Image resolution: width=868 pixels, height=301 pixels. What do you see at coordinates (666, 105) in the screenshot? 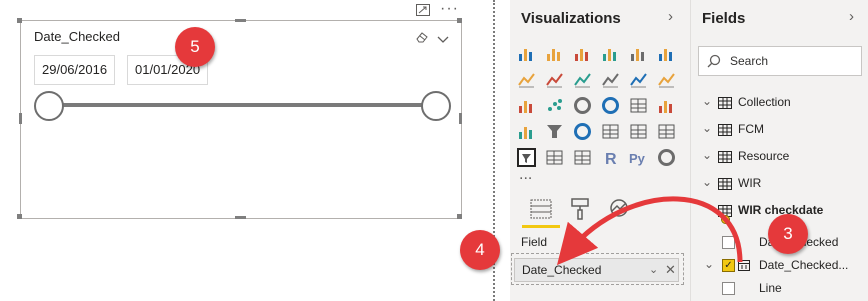
I see `map-icon` at bounding box center [666, 105].